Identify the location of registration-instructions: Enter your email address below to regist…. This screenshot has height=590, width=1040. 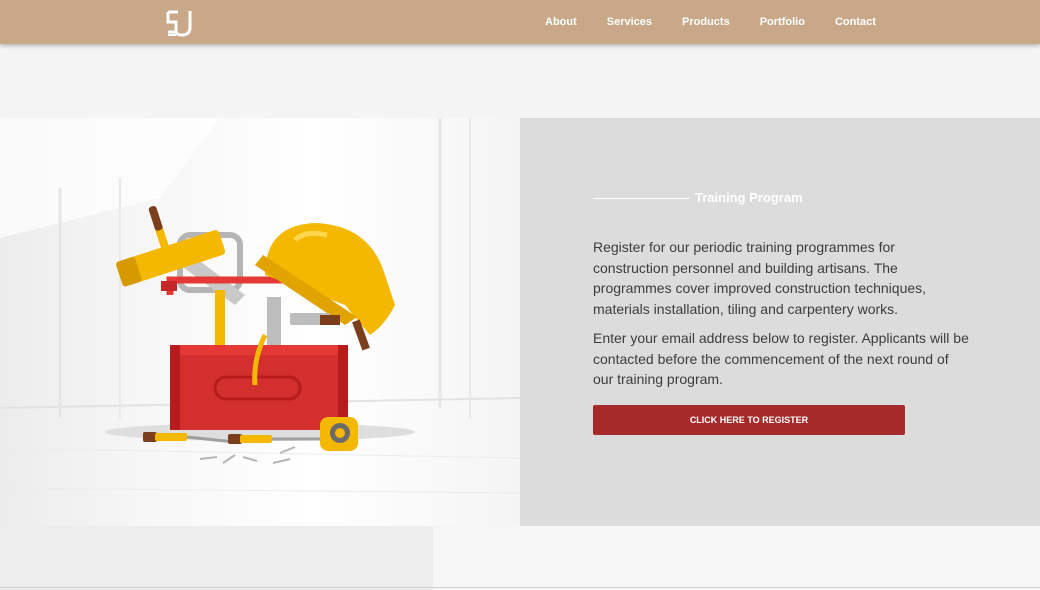
(781, 358).